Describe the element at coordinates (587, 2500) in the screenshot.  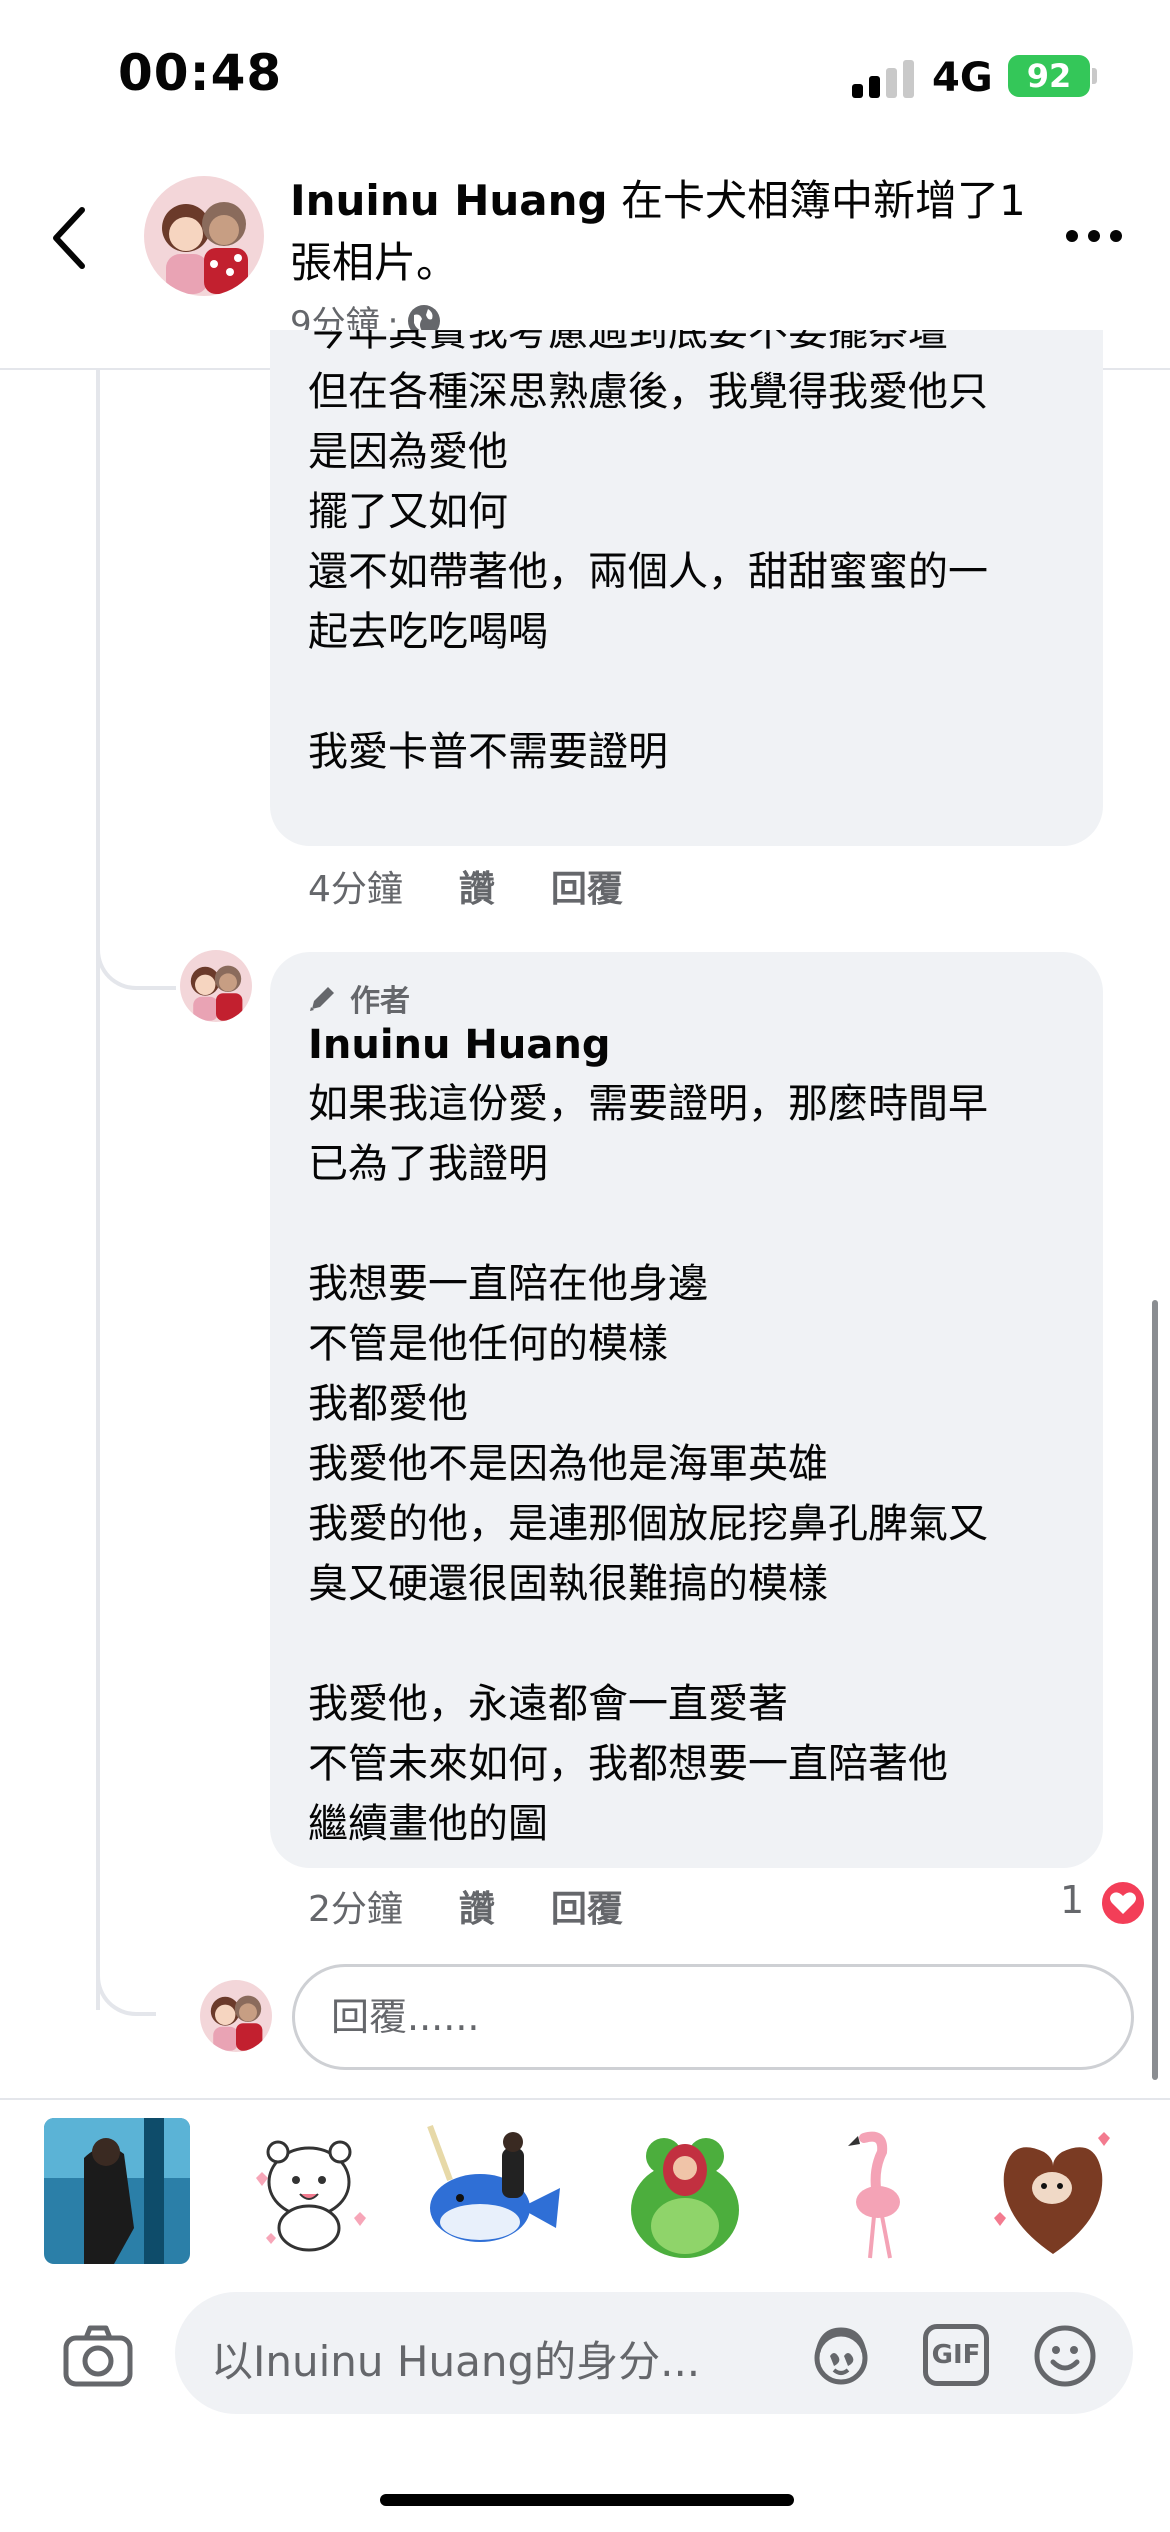
I see `home-indicator` at that location.